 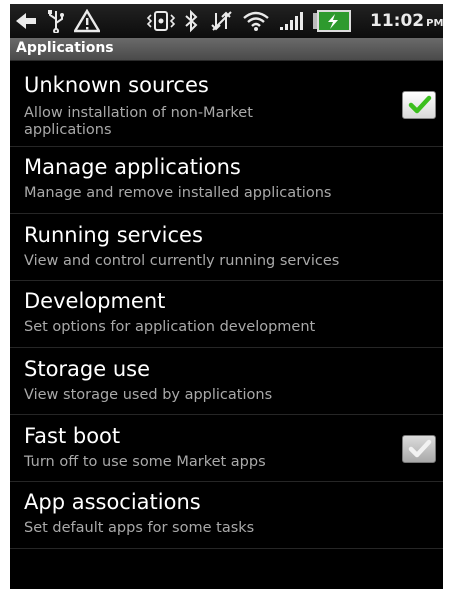 What do you see at coordinates (434, 23) in the screenshot?
I see `clock-ampm: PM` at bounding box center [434, 23].